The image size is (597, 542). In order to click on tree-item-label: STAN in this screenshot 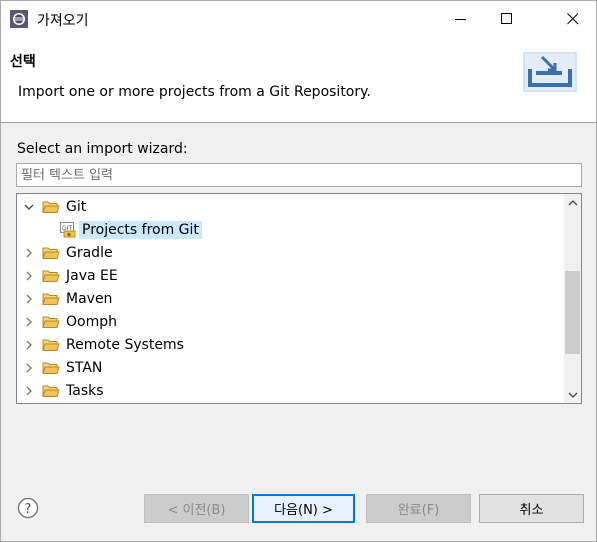, I will do `click(84, 367)`.